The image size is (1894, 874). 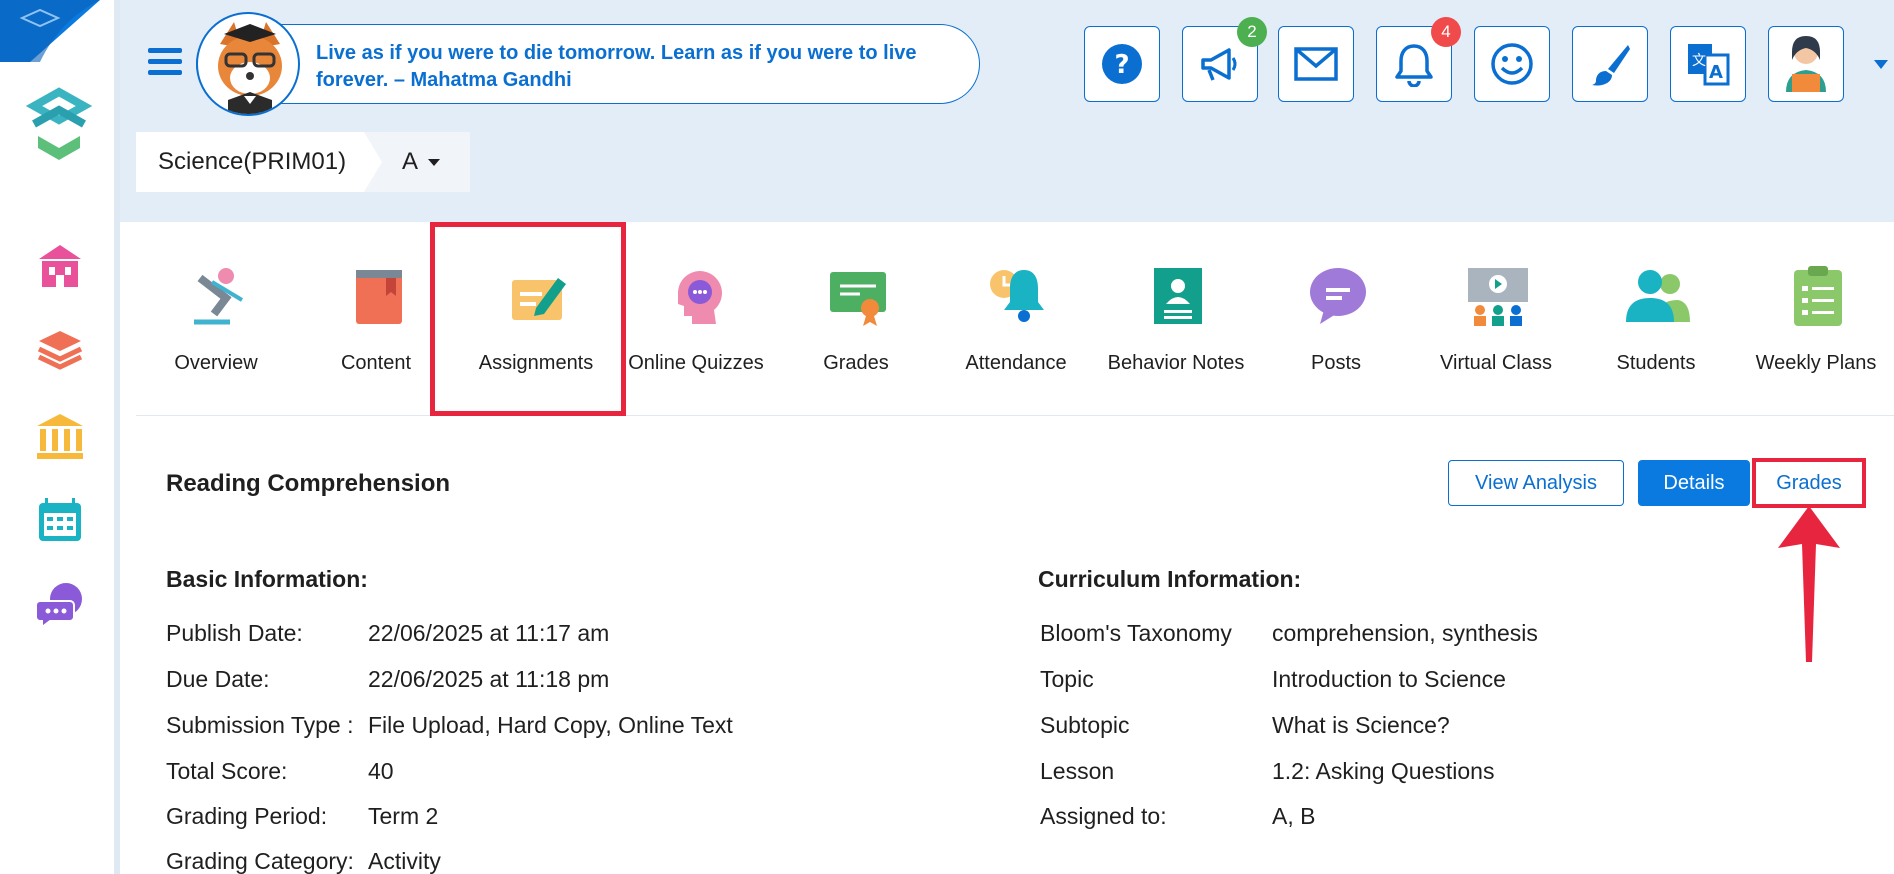 I want to click on people-icon, so click(x=1658, y=296).